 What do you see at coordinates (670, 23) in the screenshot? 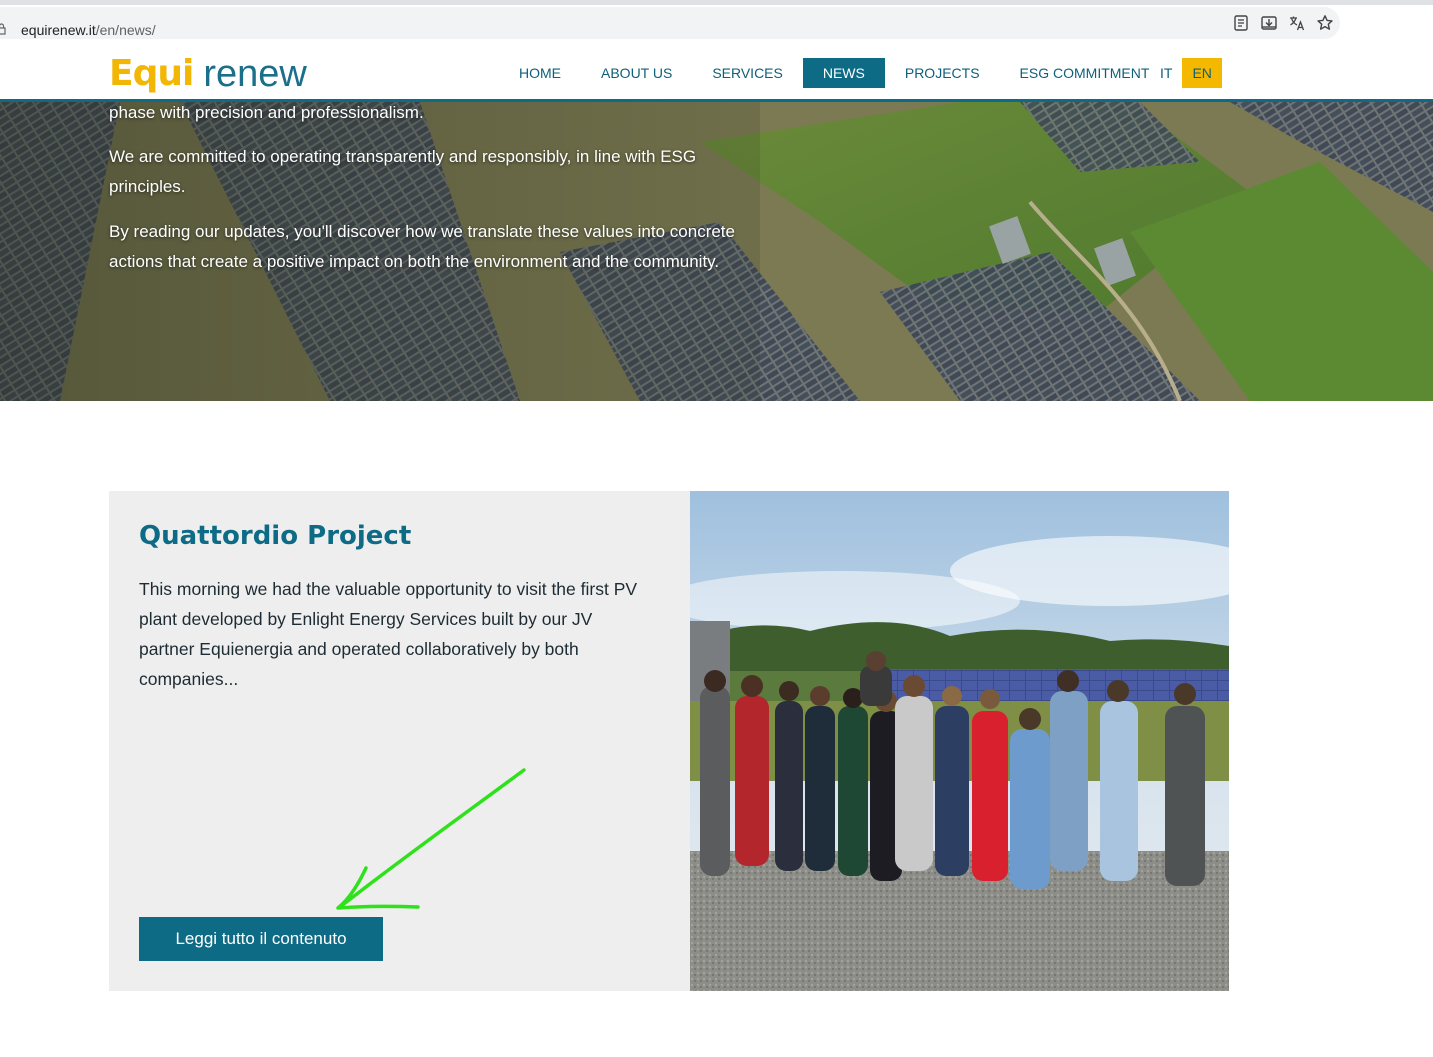
I see `url-field: equirenew.it/en/news/` at bounding box center [670, 23].